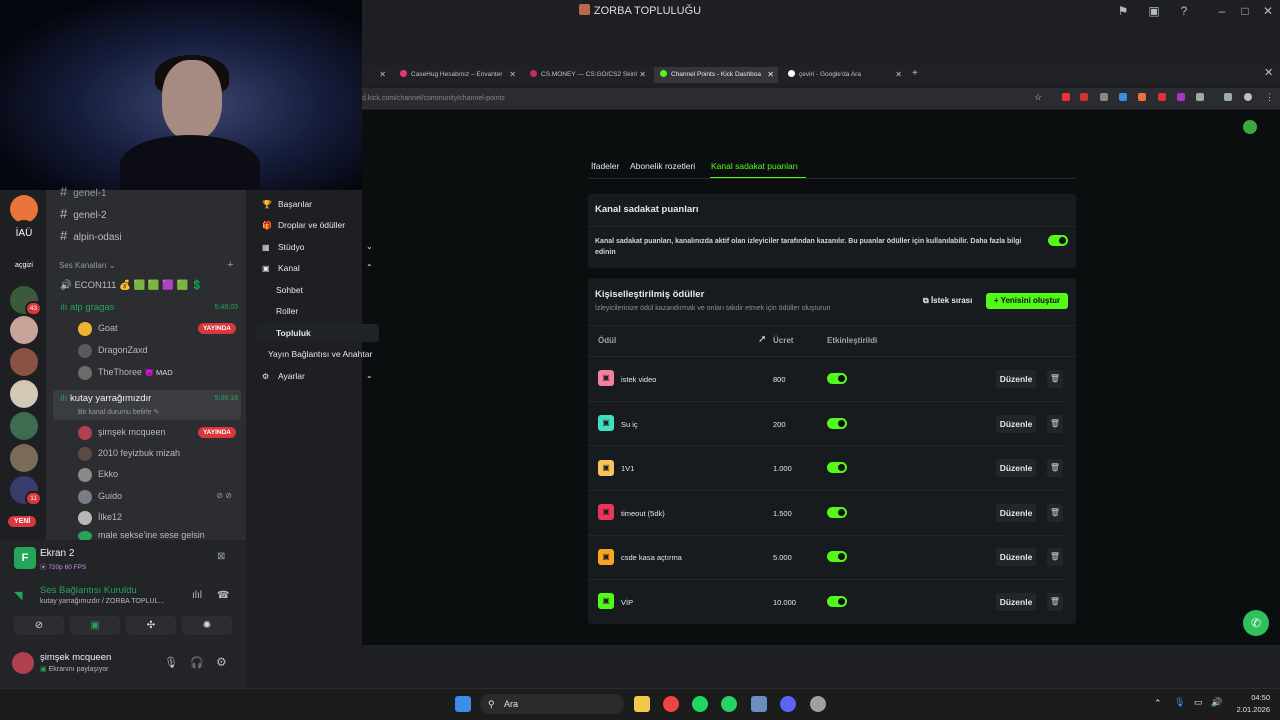  I want to click on minimize-icon: –, so click(1222, 11).